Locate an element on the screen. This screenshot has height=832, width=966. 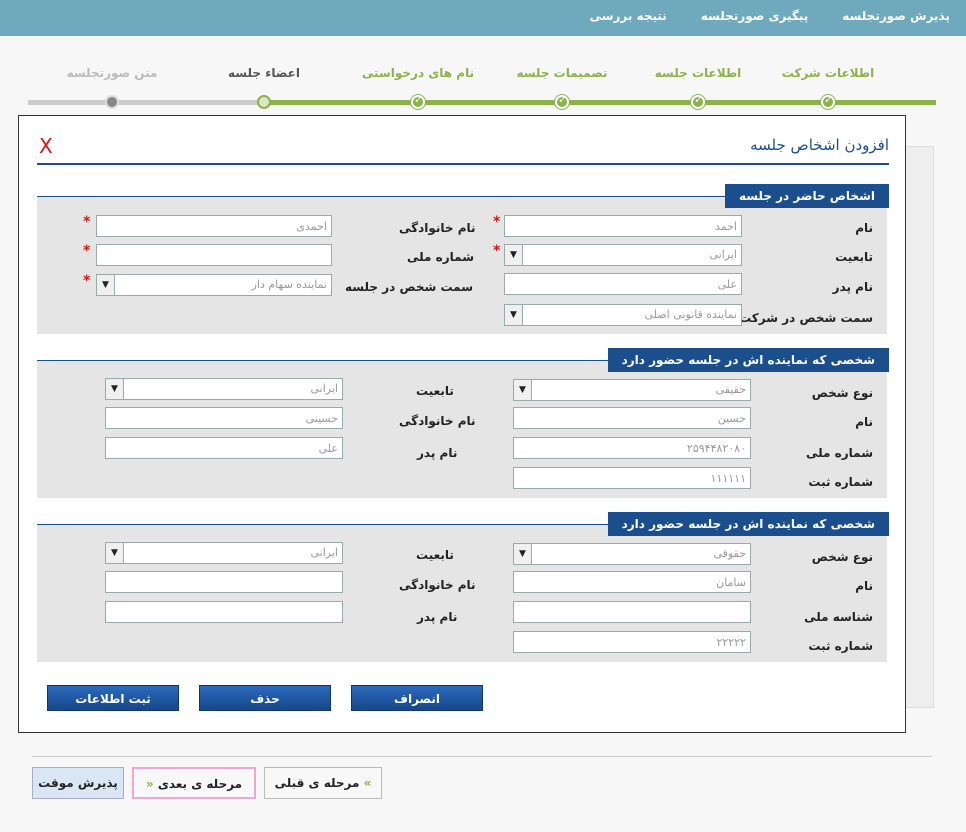
double-chevron-left-icon: « is located at coordinates (149, 784).